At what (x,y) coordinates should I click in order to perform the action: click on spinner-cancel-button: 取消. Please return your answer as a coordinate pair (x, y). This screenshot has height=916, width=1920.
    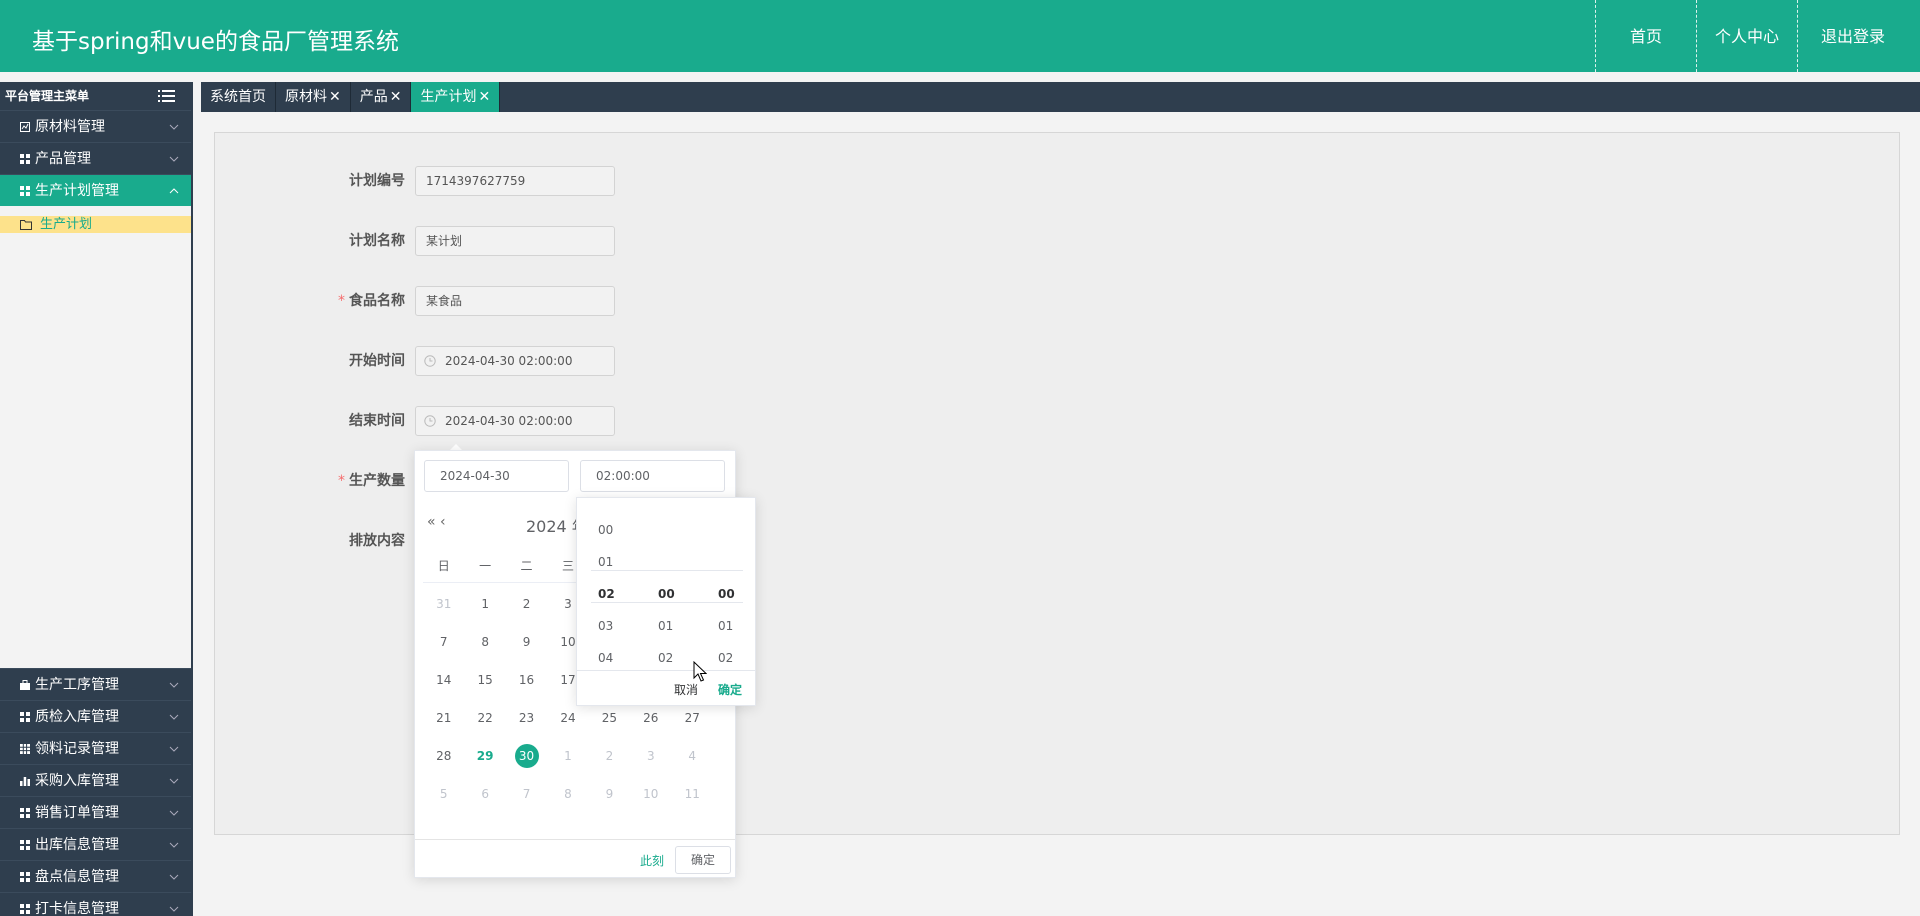
    Looking at the image, I should click on (686, 689).